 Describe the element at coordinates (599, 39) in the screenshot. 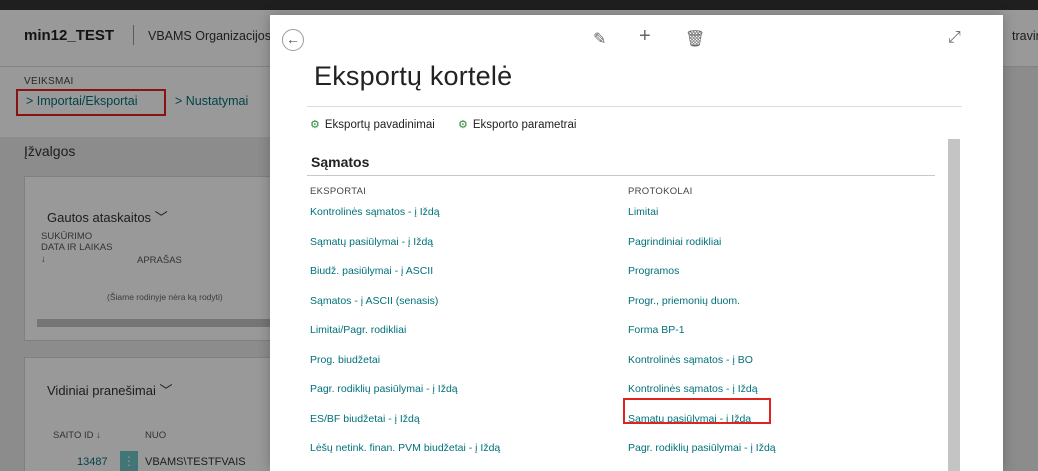

I see `edit-icon: ✎` at that location.